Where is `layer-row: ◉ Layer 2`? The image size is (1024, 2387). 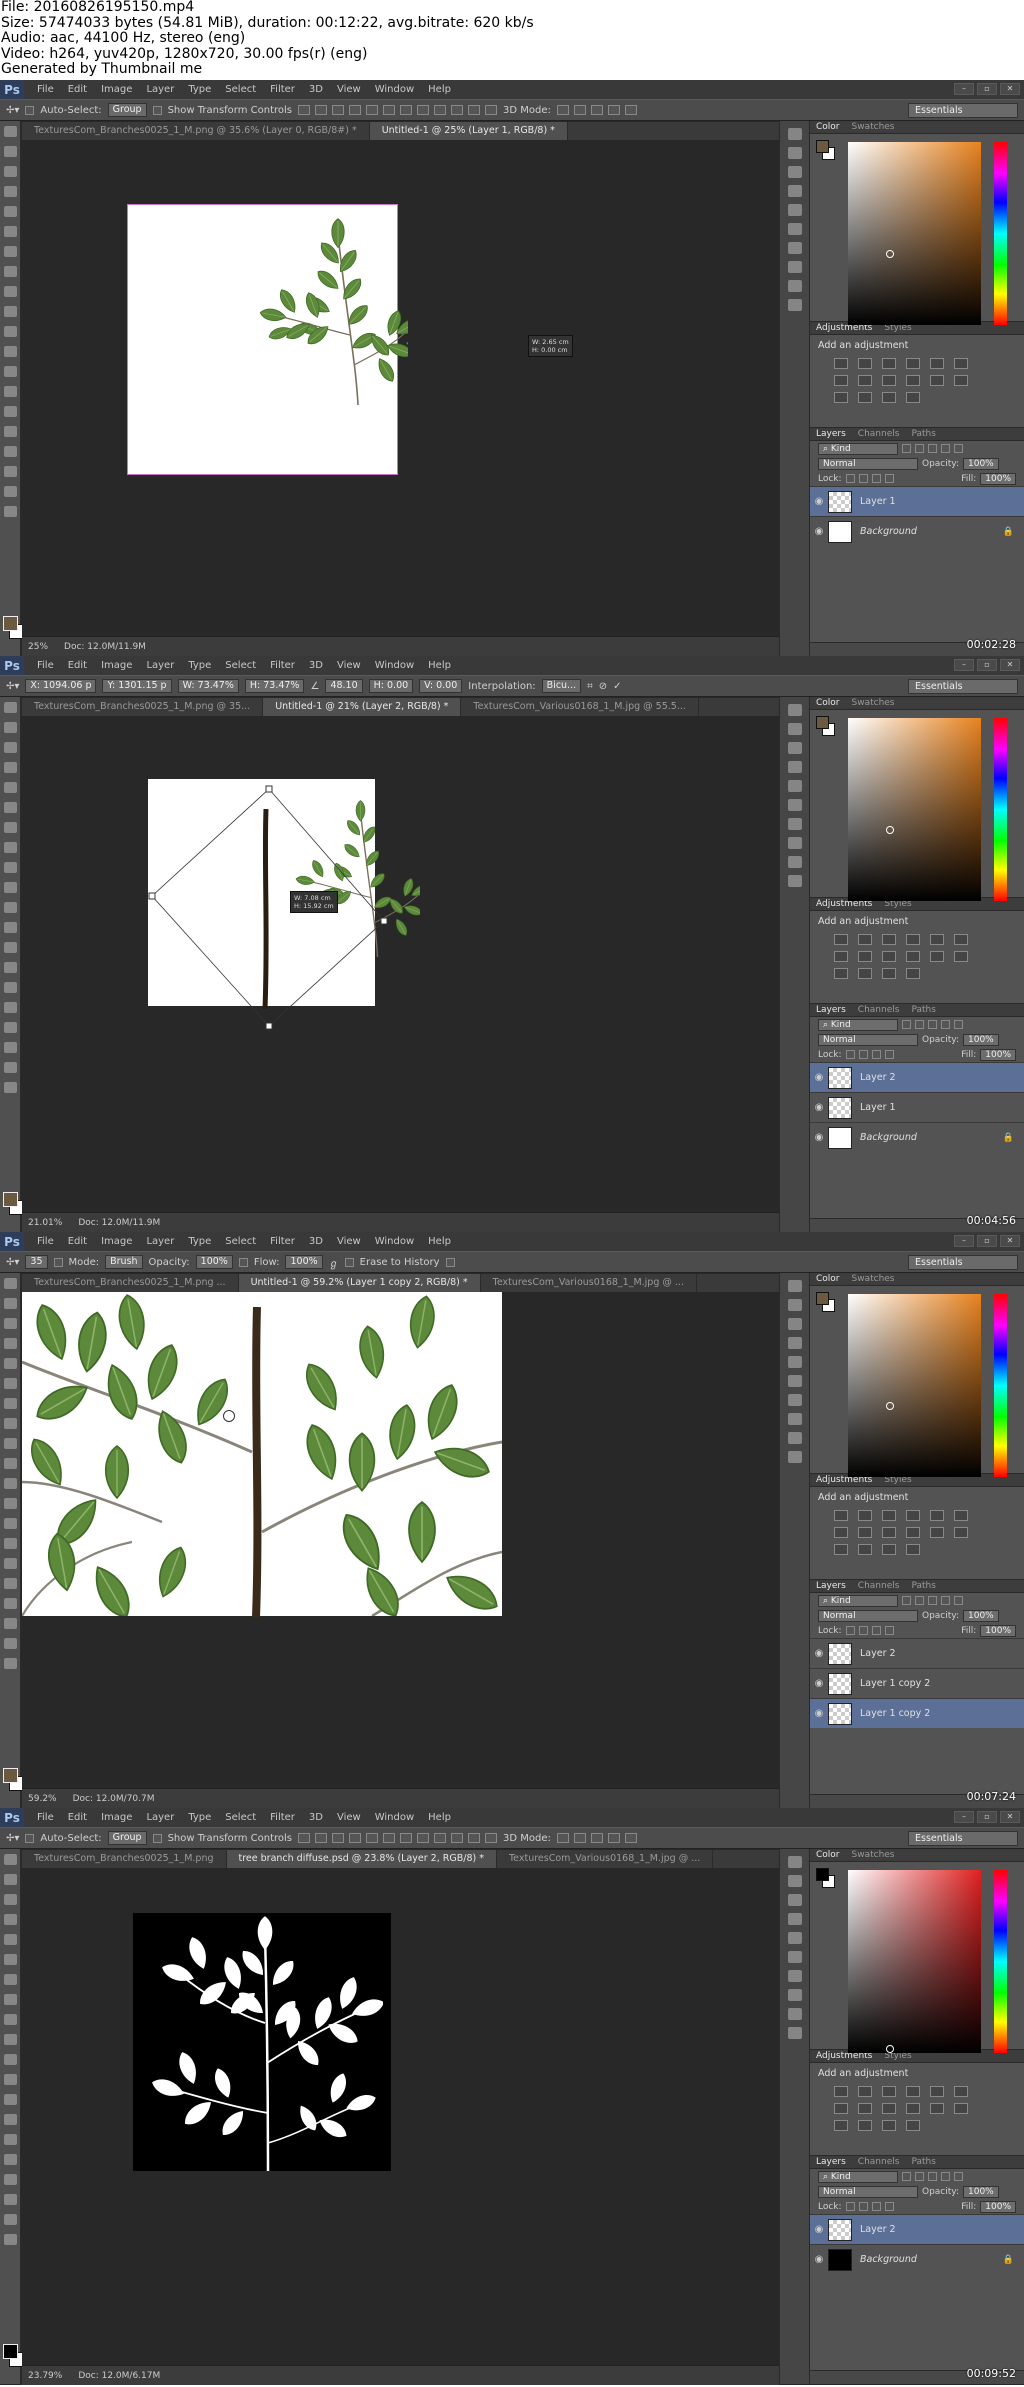
layer-row: ◉ Layer 2 is located at coordinates (917, 1077).